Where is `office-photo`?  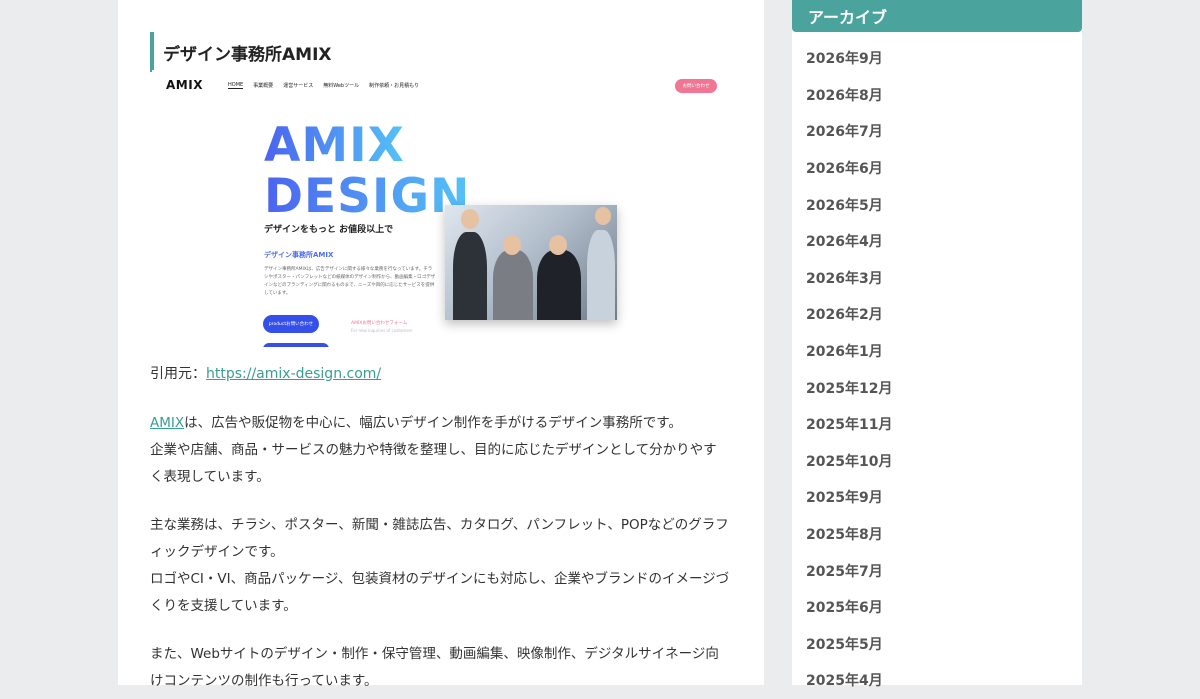 office-photo is located at coordinates (531, 262).